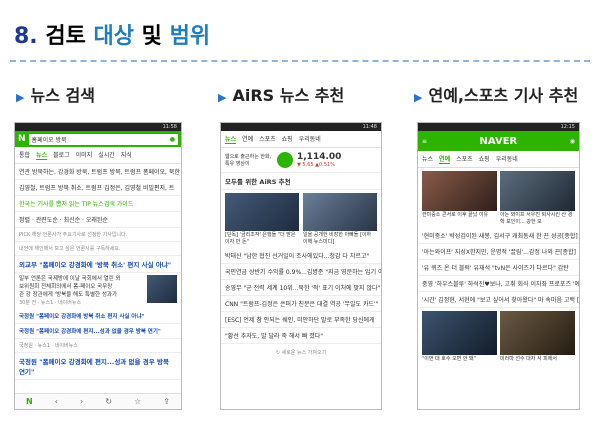 This screenshot has height=429, width=600. What do you see at coordinates (29, 401) in the screenshot?
I see `naver-home-icon: N` at bounding box center [29, 401].